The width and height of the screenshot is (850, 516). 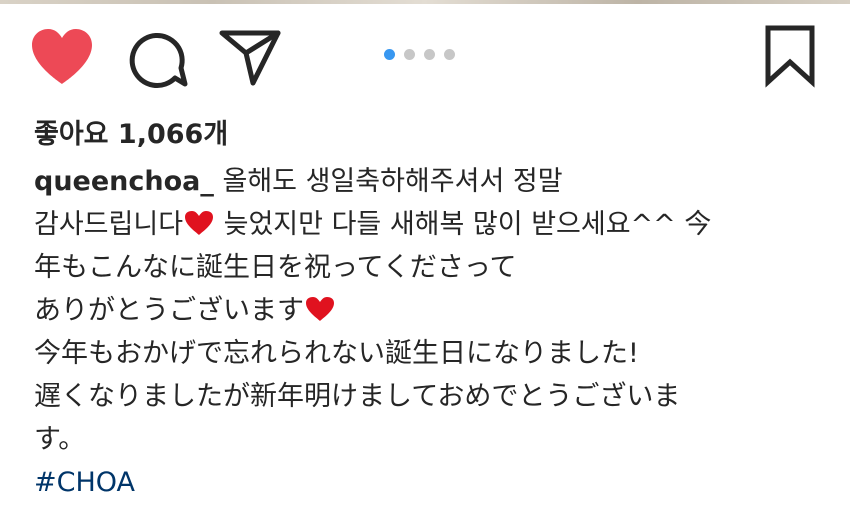 What do you see at coordinates (84, 482) in the screenshot?
I see `hashtag-link: #CHOA` at bounding box center [84, 482].